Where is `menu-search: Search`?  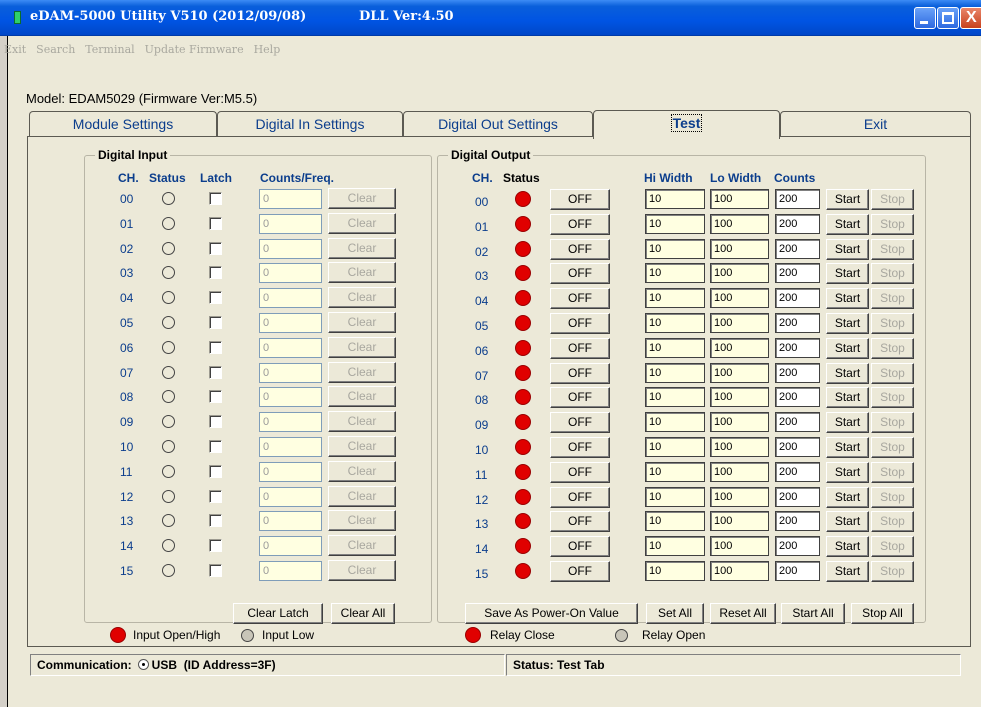
menu-search: Search is located at coordinates (55, 49).